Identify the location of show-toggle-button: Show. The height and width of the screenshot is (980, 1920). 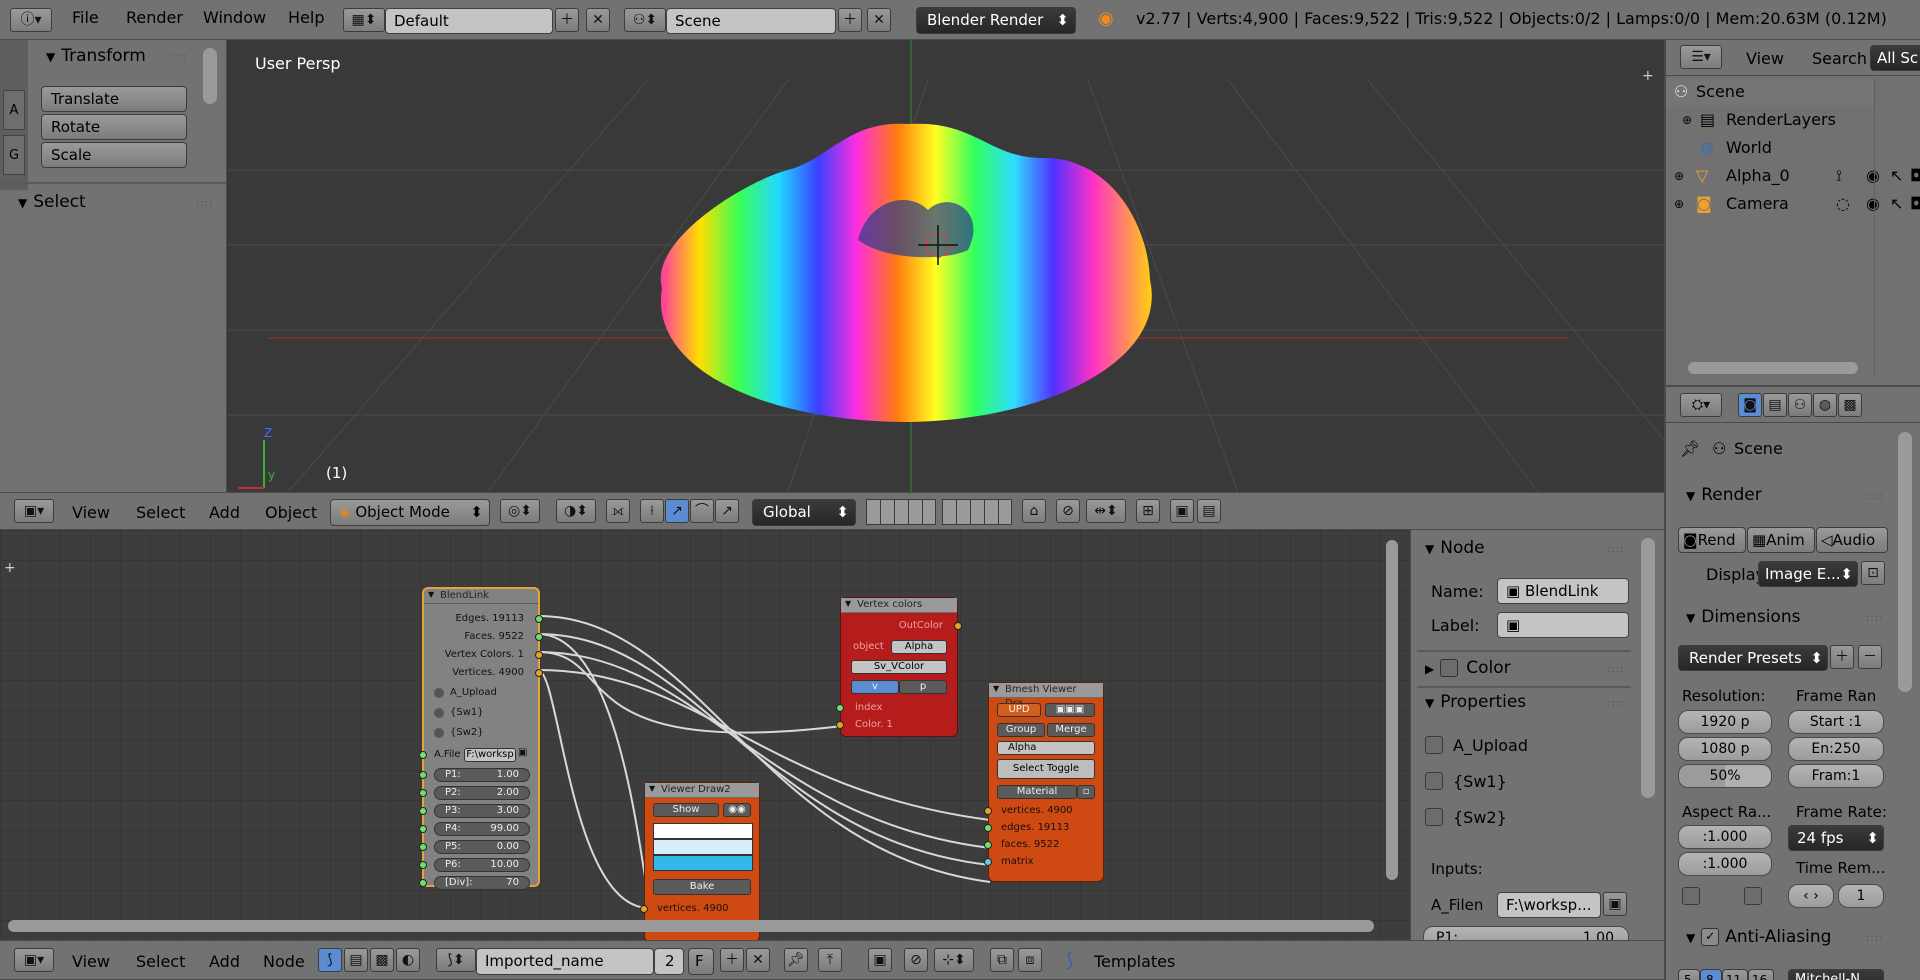
(686, 810).